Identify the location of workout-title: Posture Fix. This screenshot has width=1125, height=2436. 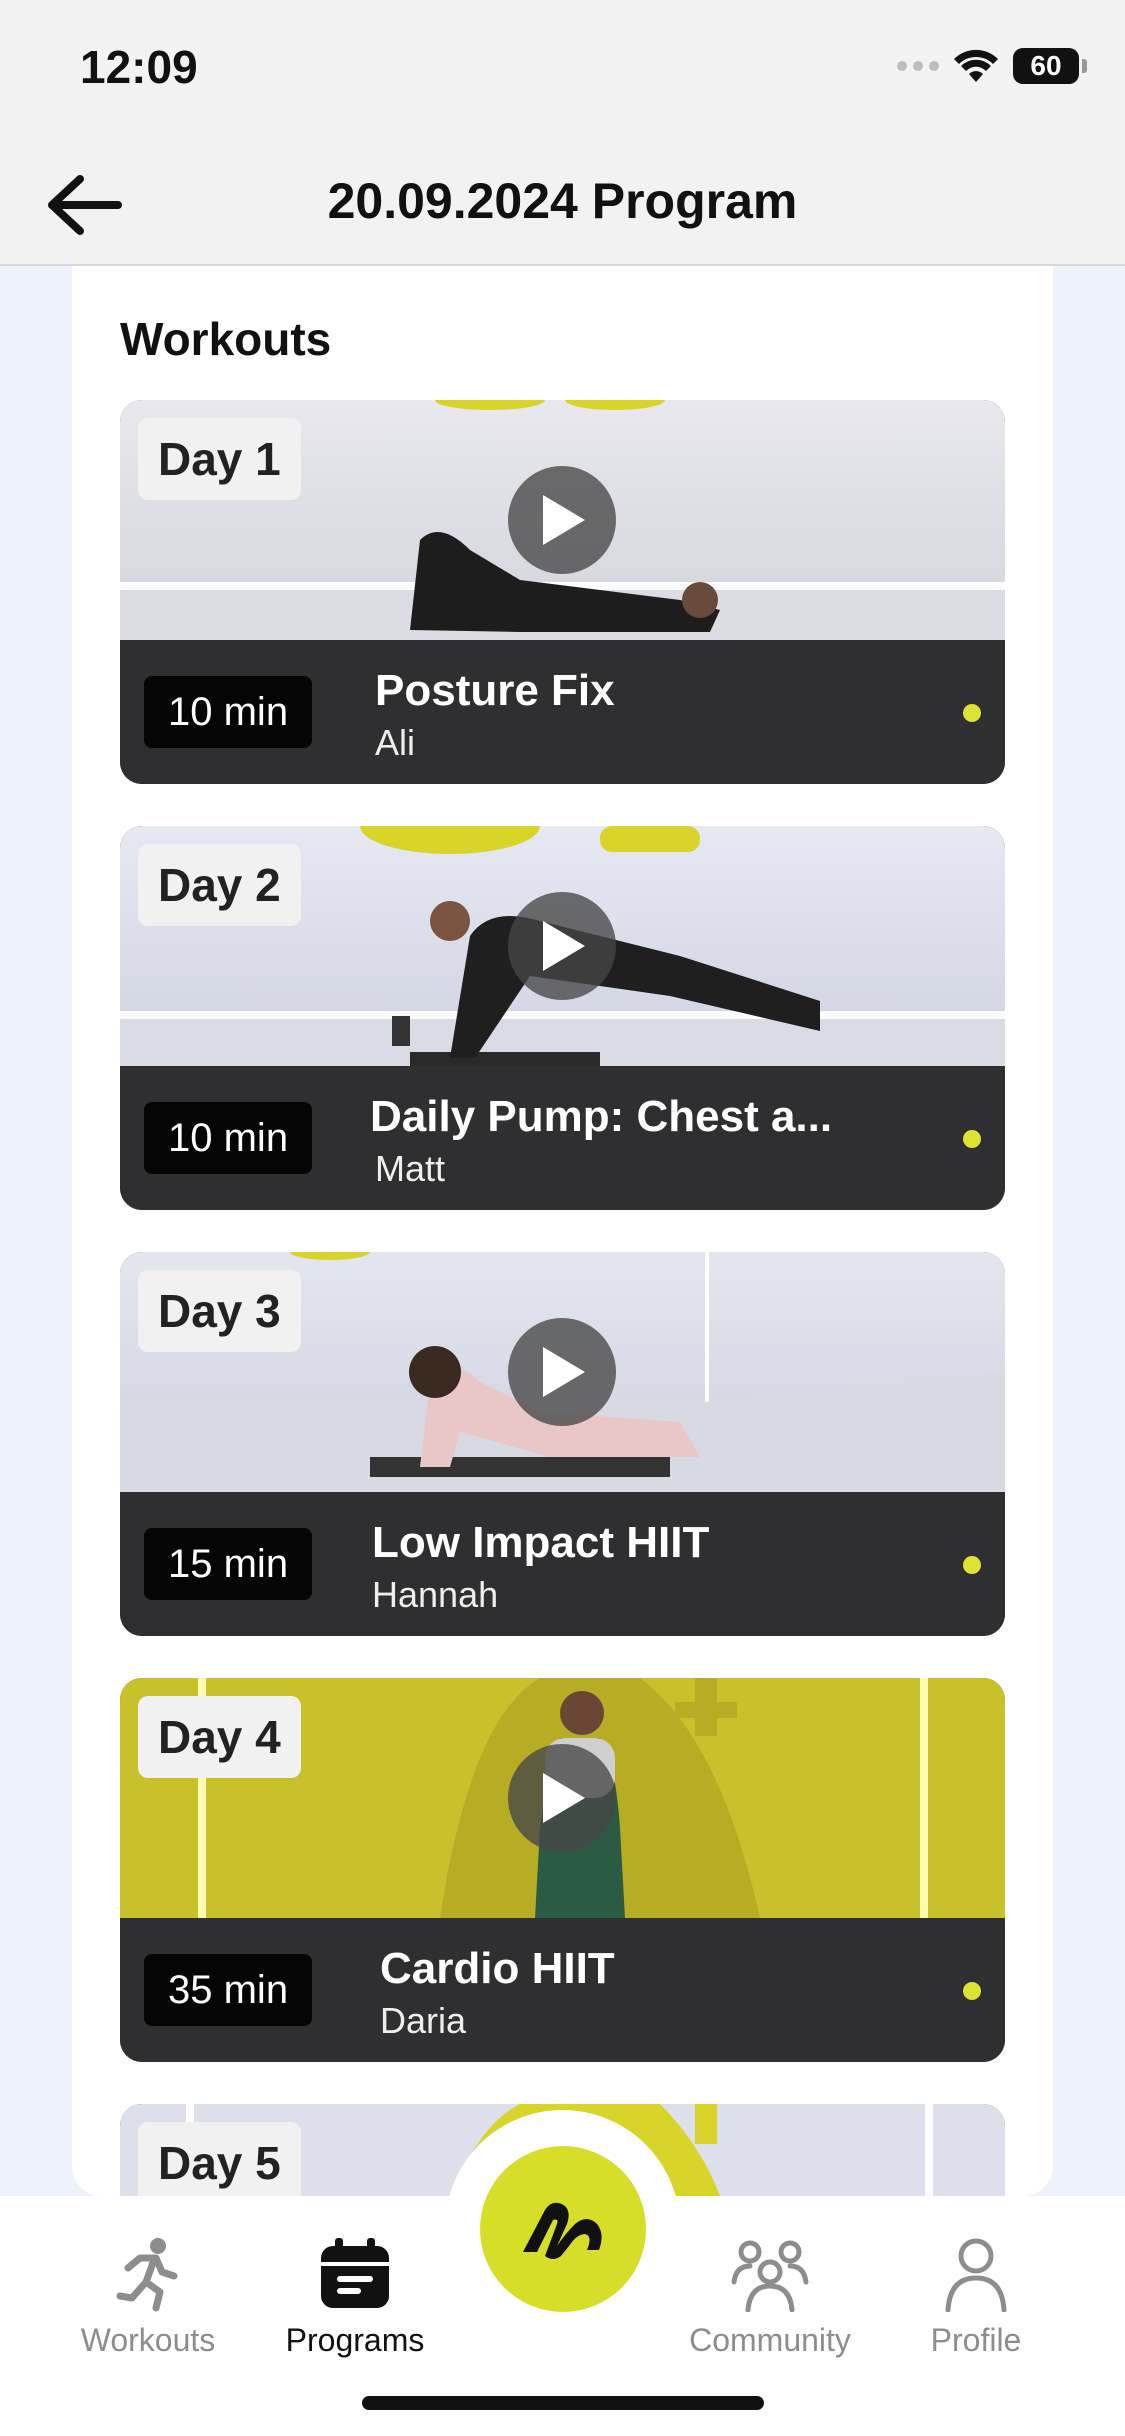
(495, 690).